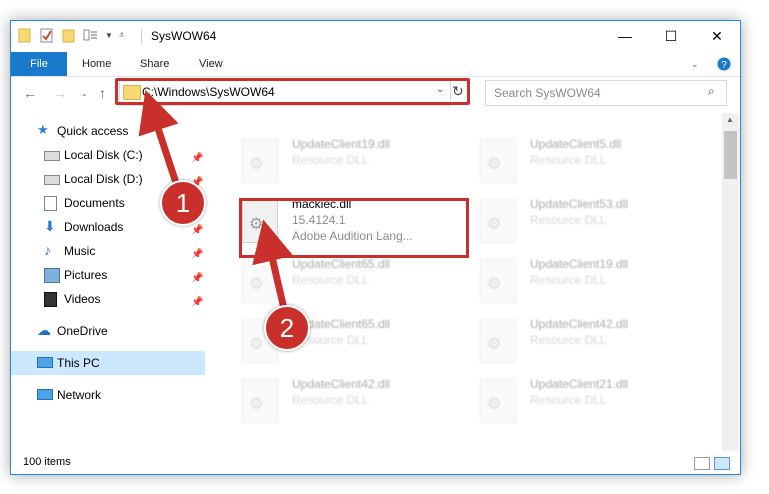  What do you see at coordinates (287, 328) in the screenshot?
I see `step-2-badge: 2` at bounding box center [287, 328].